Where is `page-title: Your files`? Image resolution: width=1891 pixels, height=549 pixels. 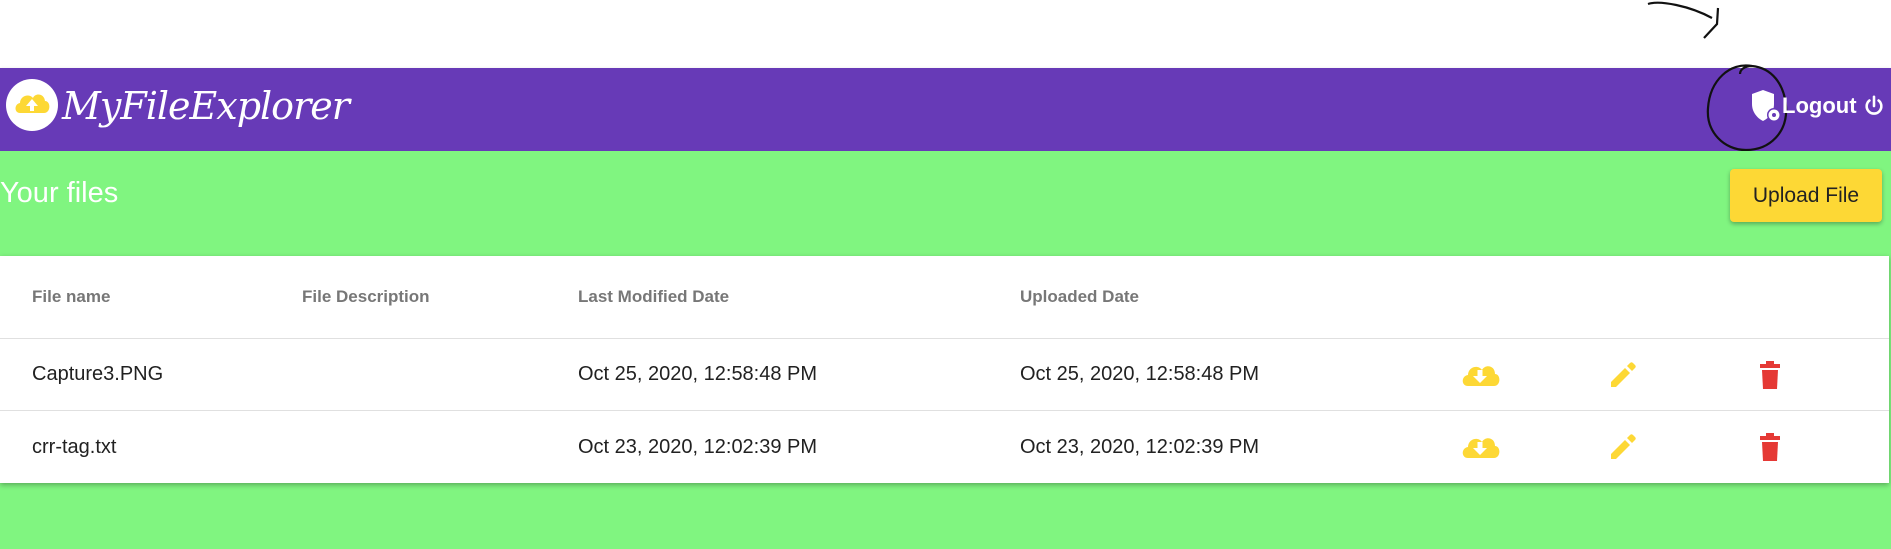 page-title: Your files is located at coordinates (59, 193).